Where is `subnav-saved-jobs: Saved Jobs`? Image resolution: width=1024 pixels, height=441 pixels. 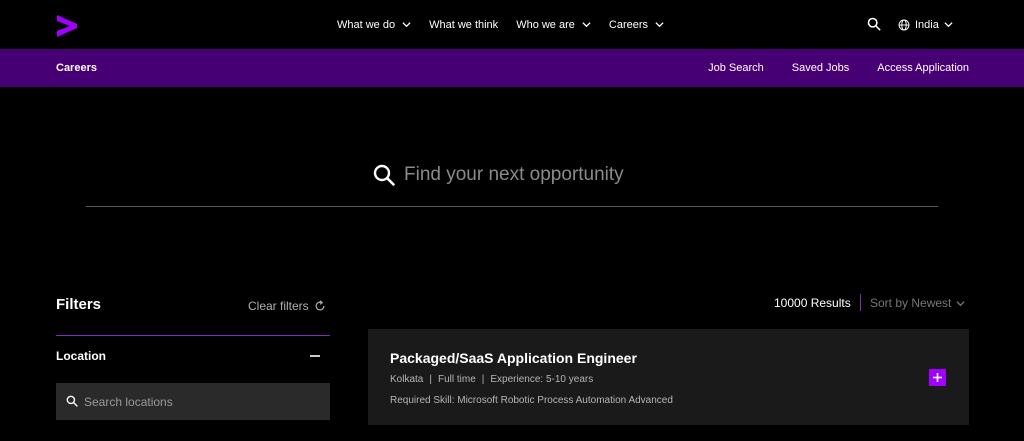 subnav-saved-jobs: Saved Jobs is located at coordinates (820, 68).